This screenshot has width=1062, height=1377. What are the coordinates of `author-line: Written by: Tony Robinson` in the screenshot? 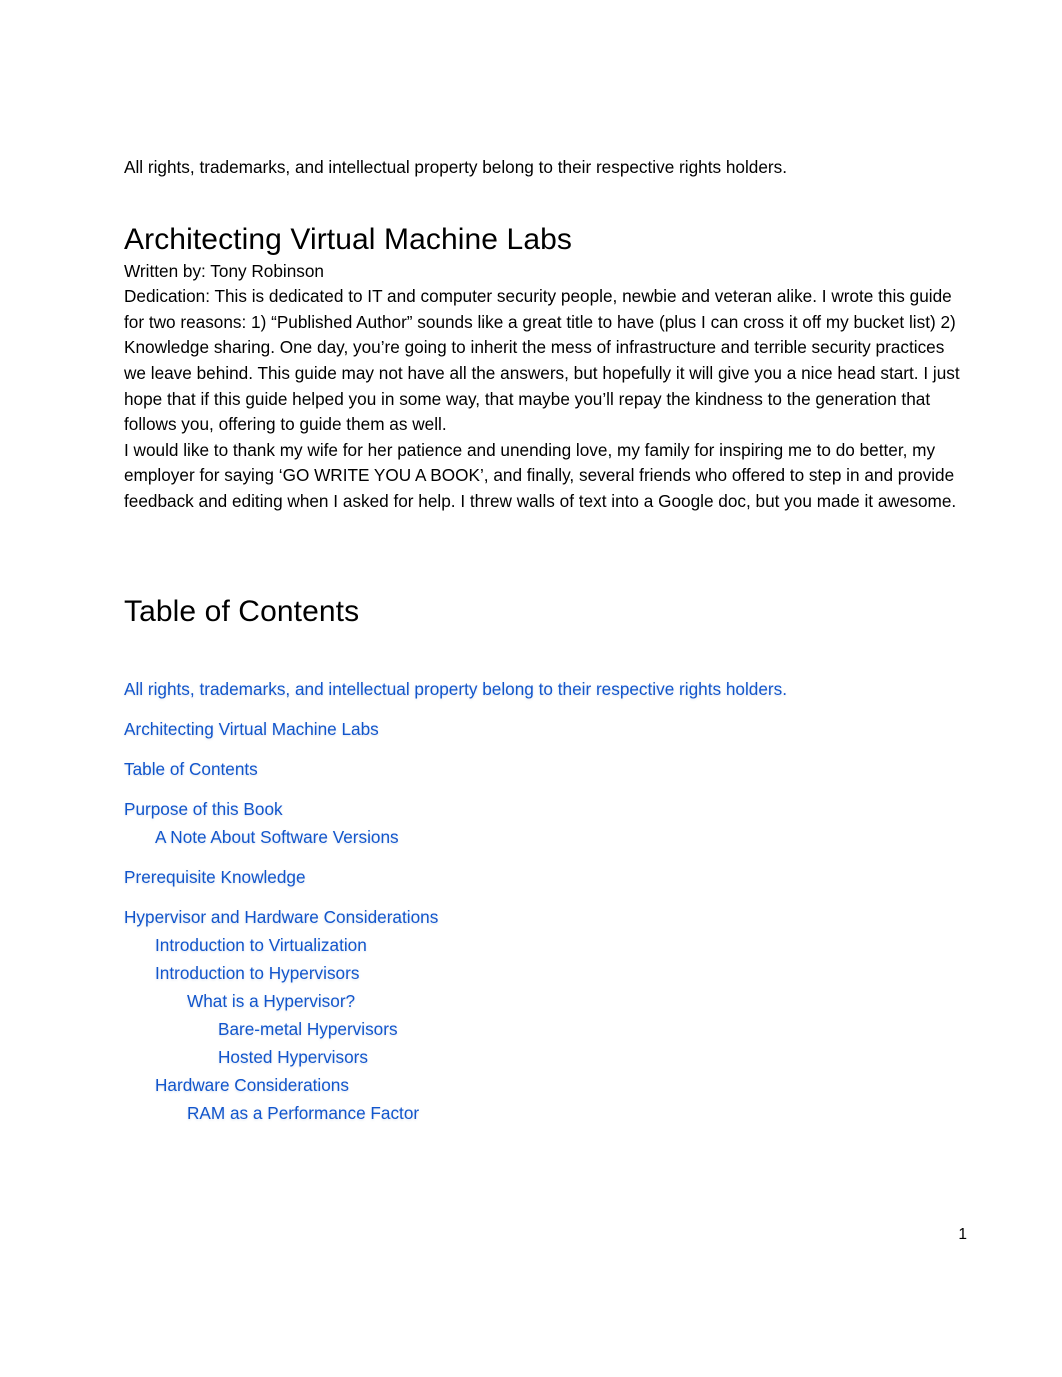 It's located at (224, 270).